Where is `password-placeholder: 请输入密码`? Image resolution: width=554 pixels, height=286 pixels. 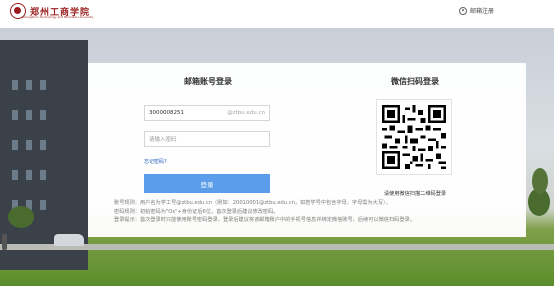 password-placeholder: 请输入密码 is located at coordinates (163, 140).